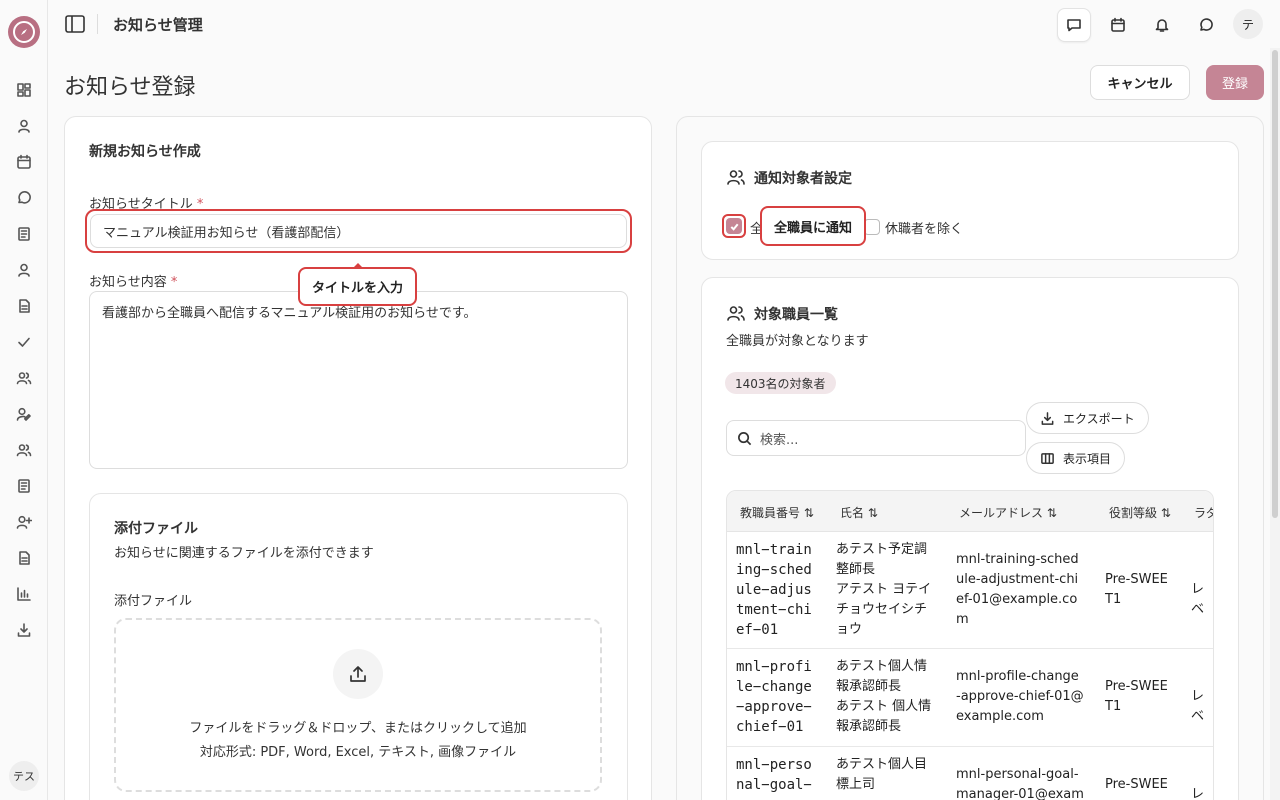 This screenshot has height=800, width=1280. Describe the element at coordinates (24, 198) in the screenshot. I see `chat-icon` at that location.